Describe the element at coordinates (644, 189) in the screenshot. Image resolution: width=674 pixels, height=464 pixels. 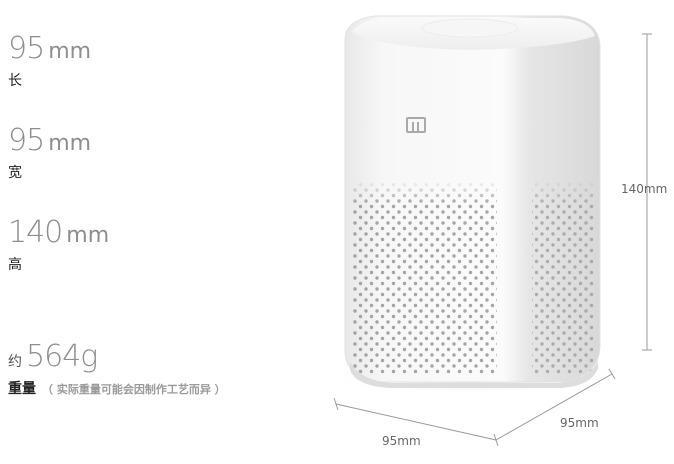
I see `height-dimension-label: 140mm` at that location.